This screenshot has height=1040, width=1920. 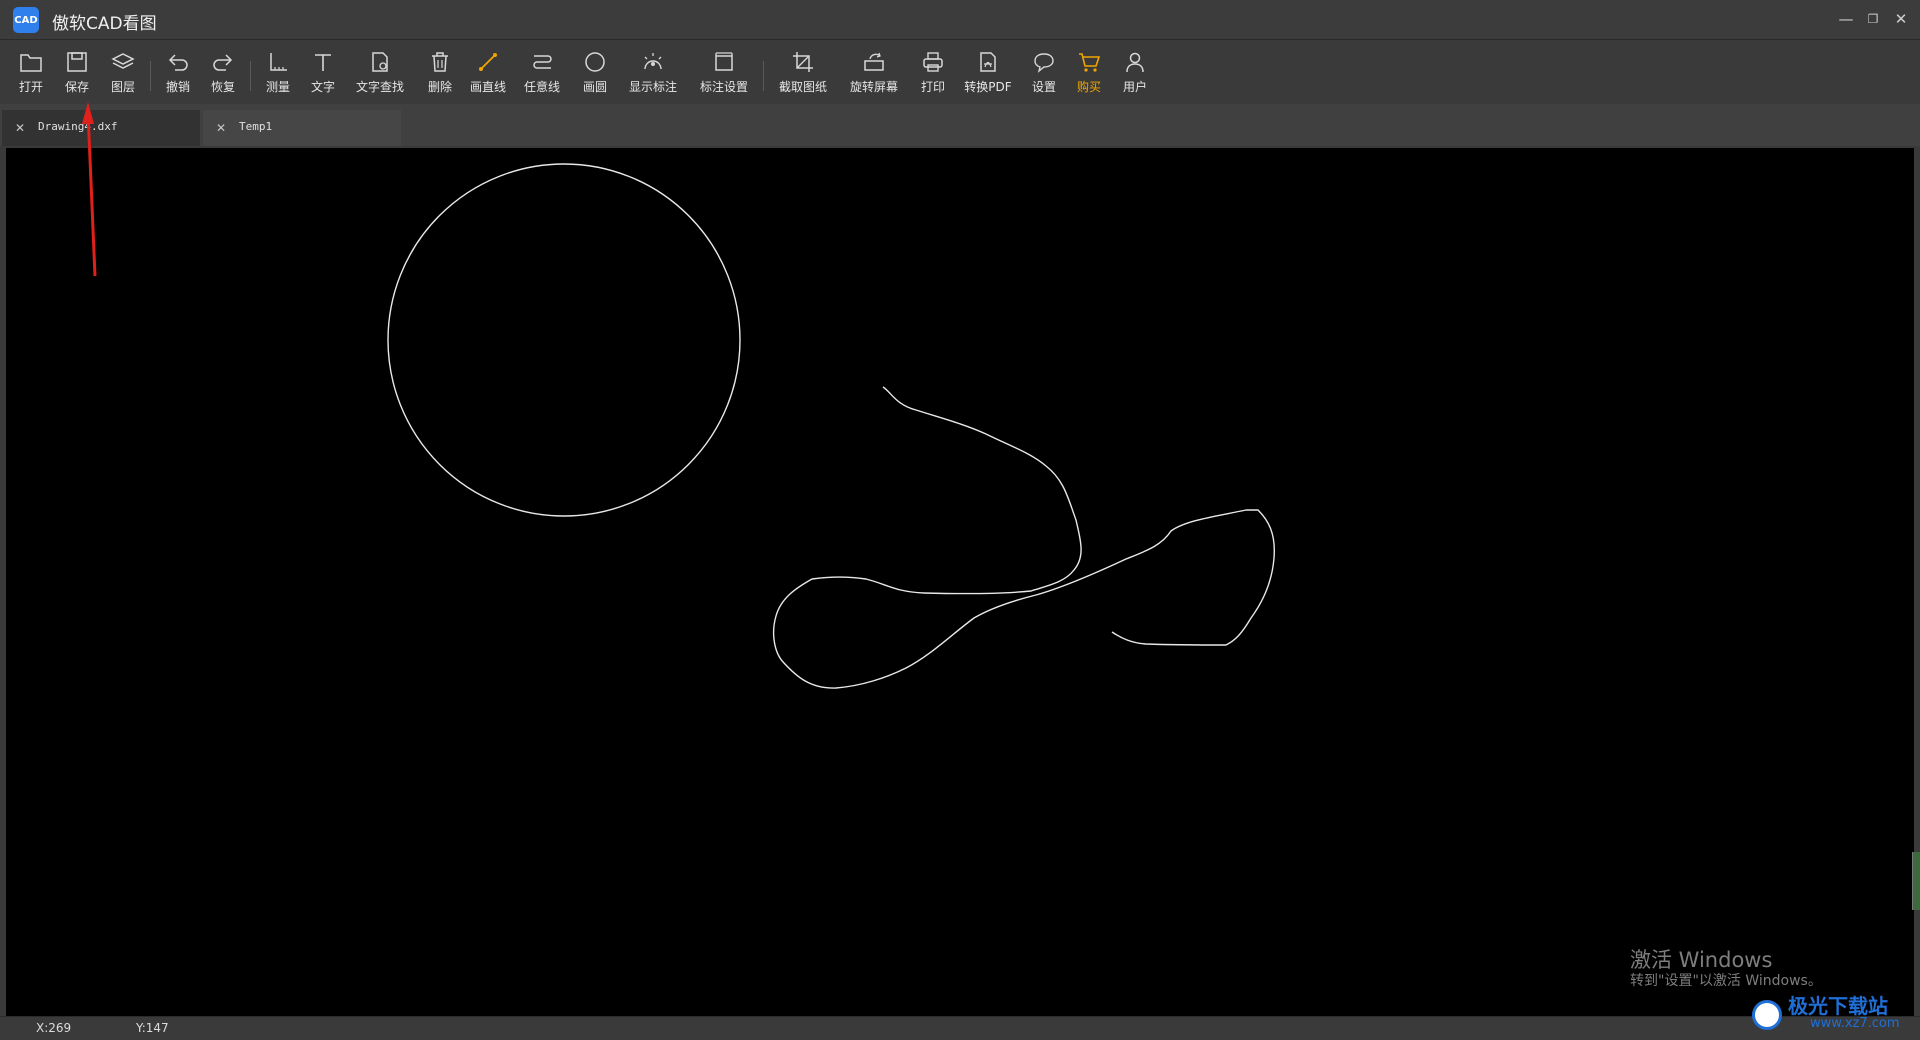 What do you see at coordinates (1855, 1023) in the screenshot?
I see `site-logo-url: www.xz7.com` at bounding box center [1855, 1023].